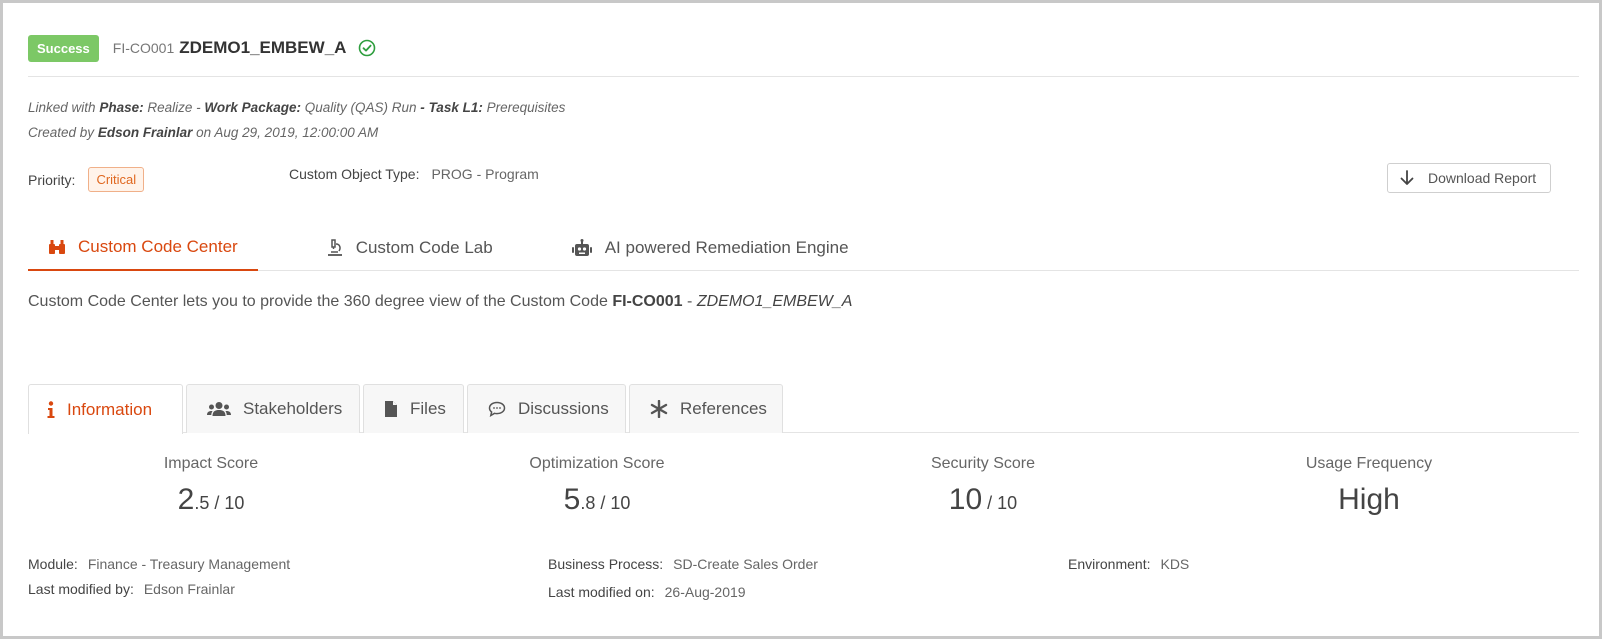 This screenshot has width=1602, height=639. I want to click on arrow-down-icon, so click(1407, 178).